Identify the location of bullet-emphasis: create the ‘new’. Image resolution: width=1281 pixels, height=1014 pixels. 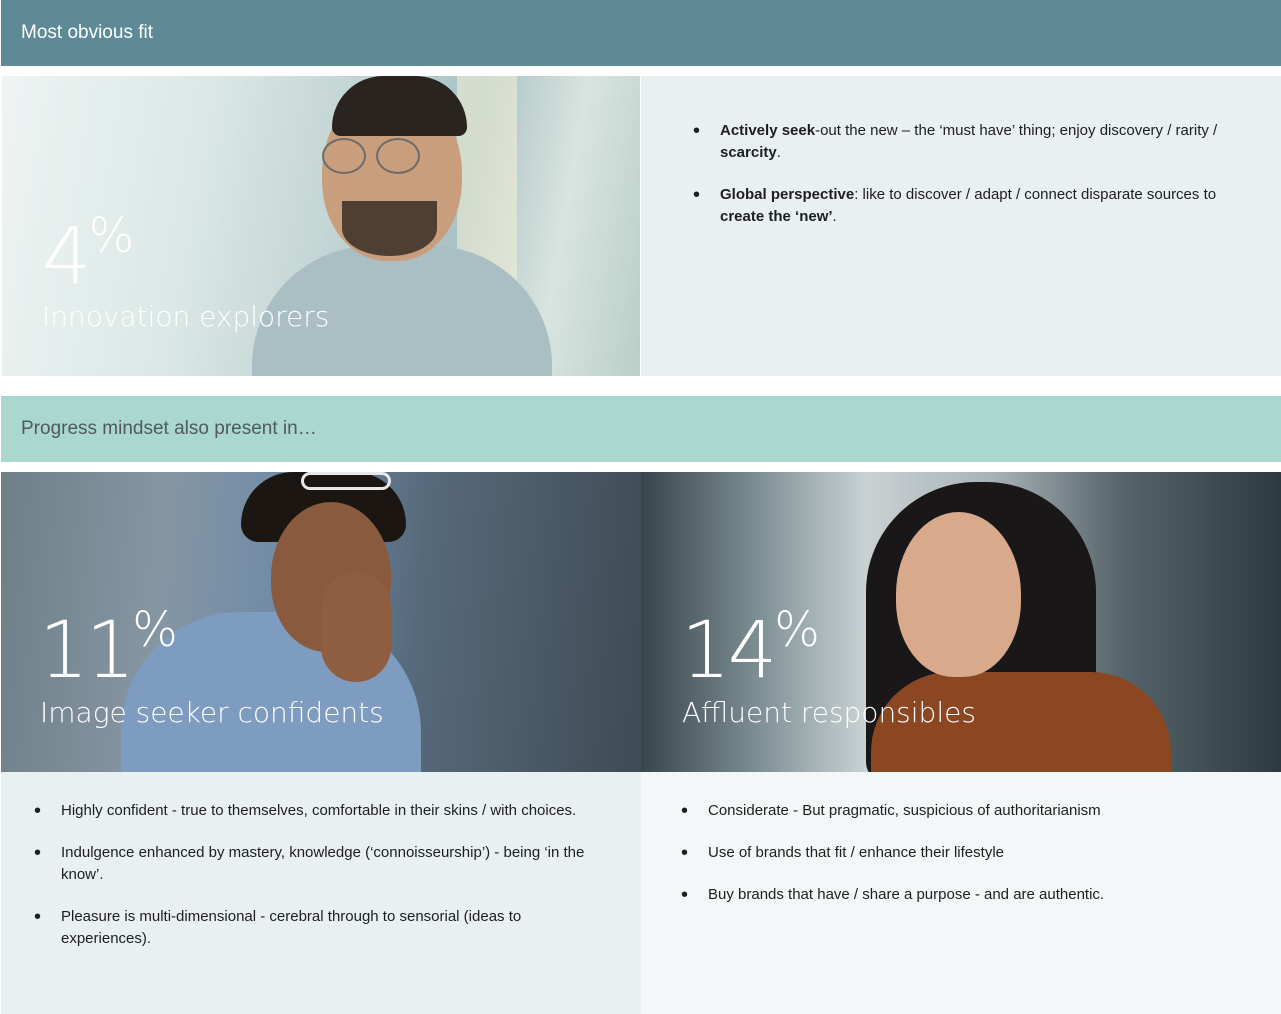
(776, 216).